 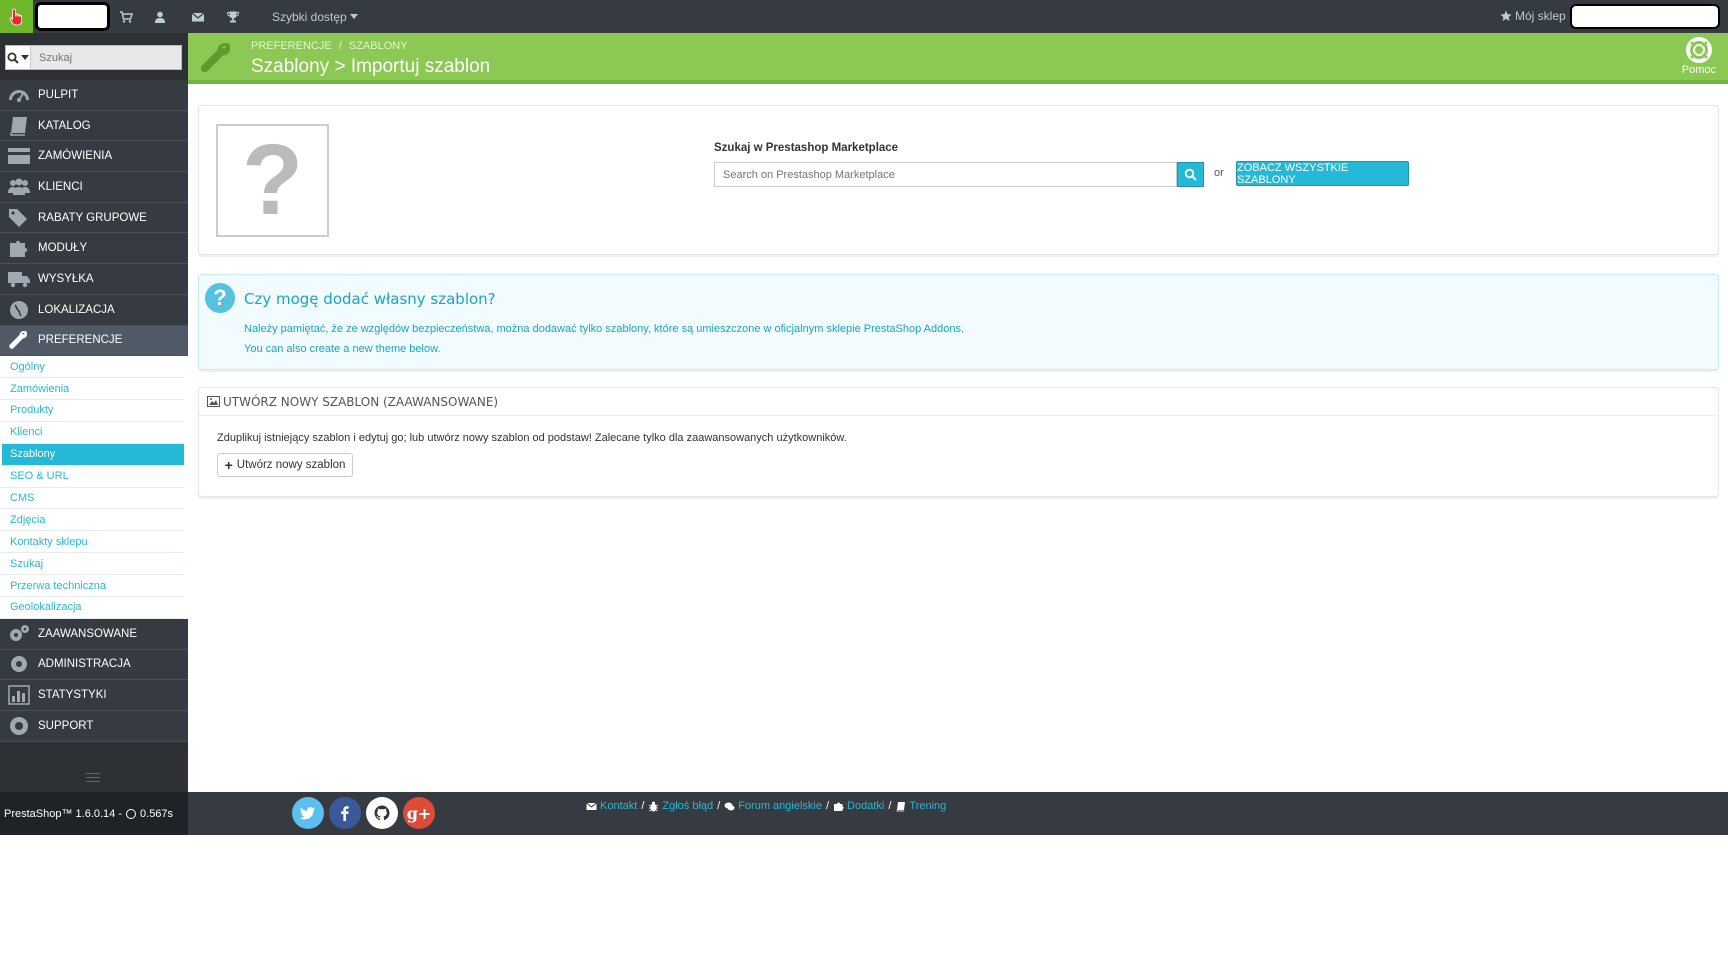 What do you see at coordinates (371, 66) in the screenshot?
I see `page-title: Szablony > Importuj szablon` at bounding box center [371, 66].